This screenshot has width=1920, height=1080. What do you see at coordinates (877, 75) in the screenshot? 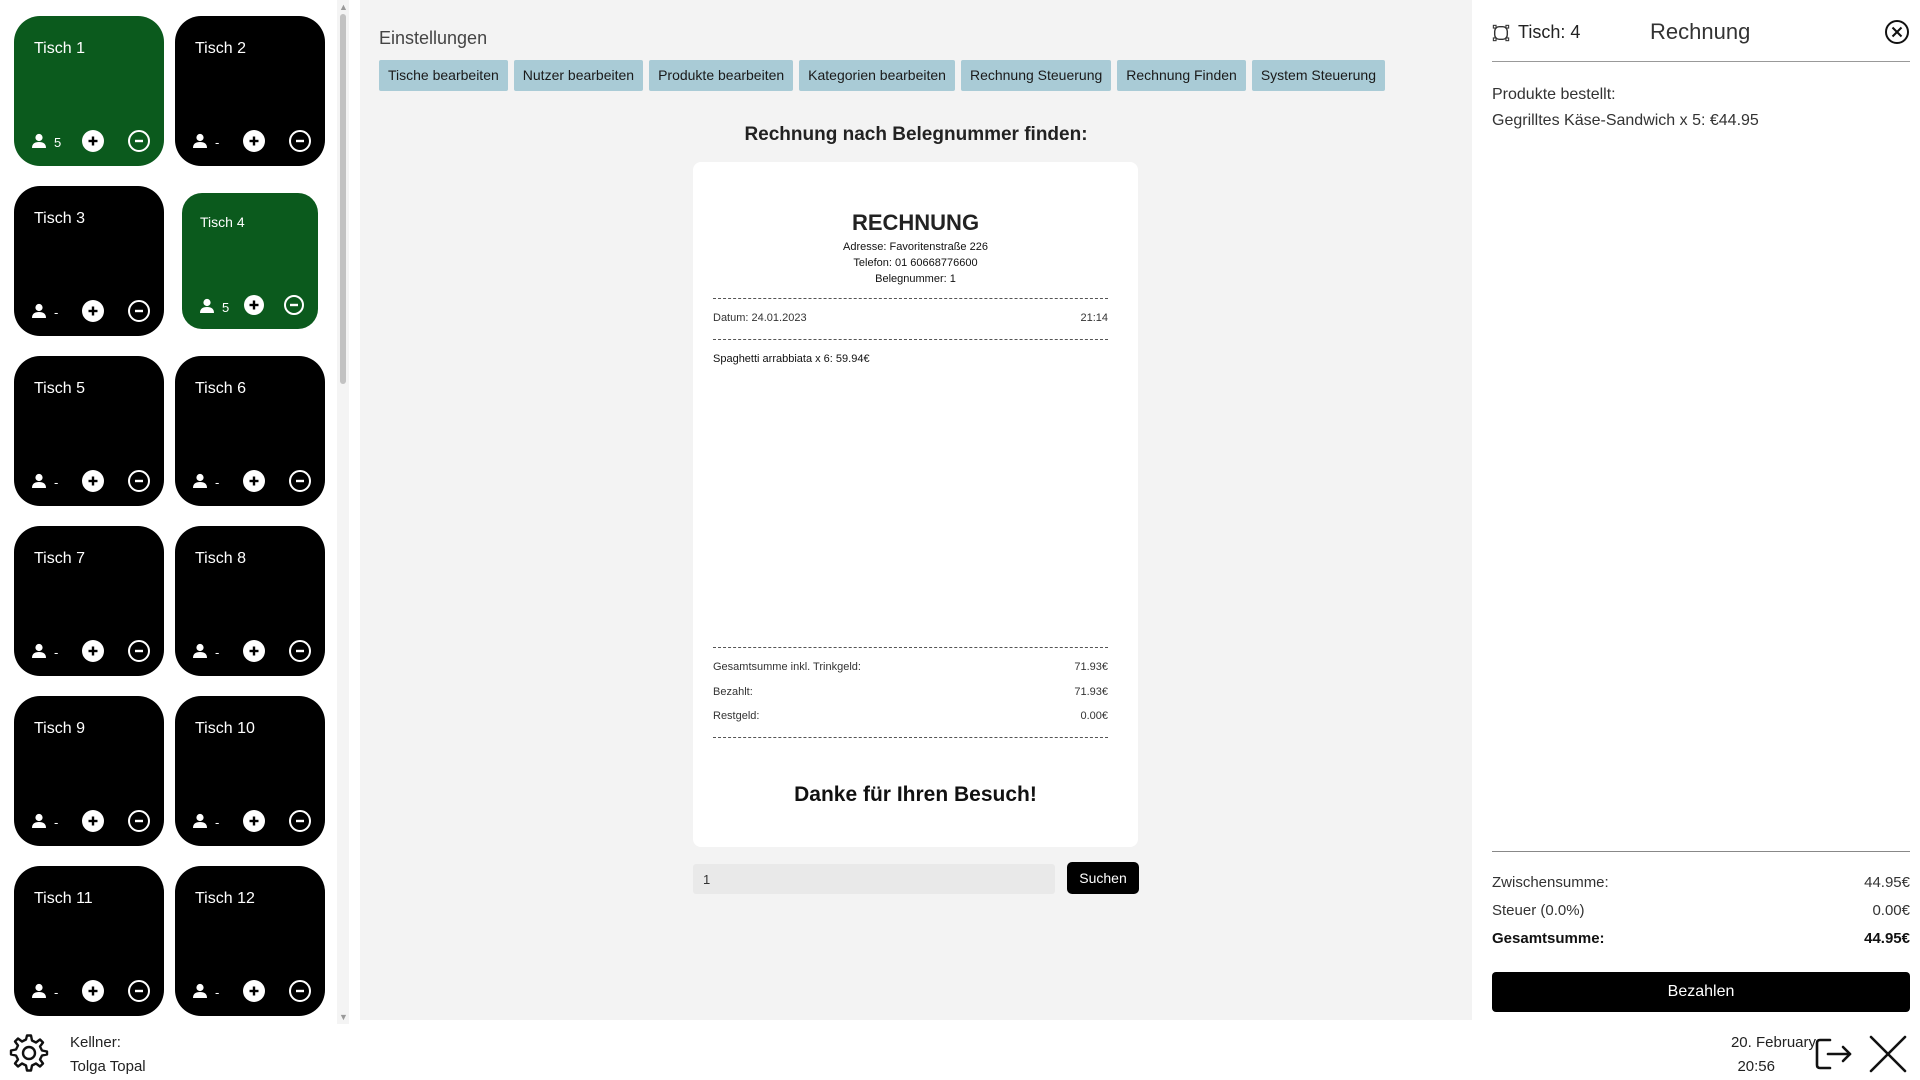
I see `tab-kategorien-bearbeiten: Kategorien bearbeiten` at bounding box center [877, 75].